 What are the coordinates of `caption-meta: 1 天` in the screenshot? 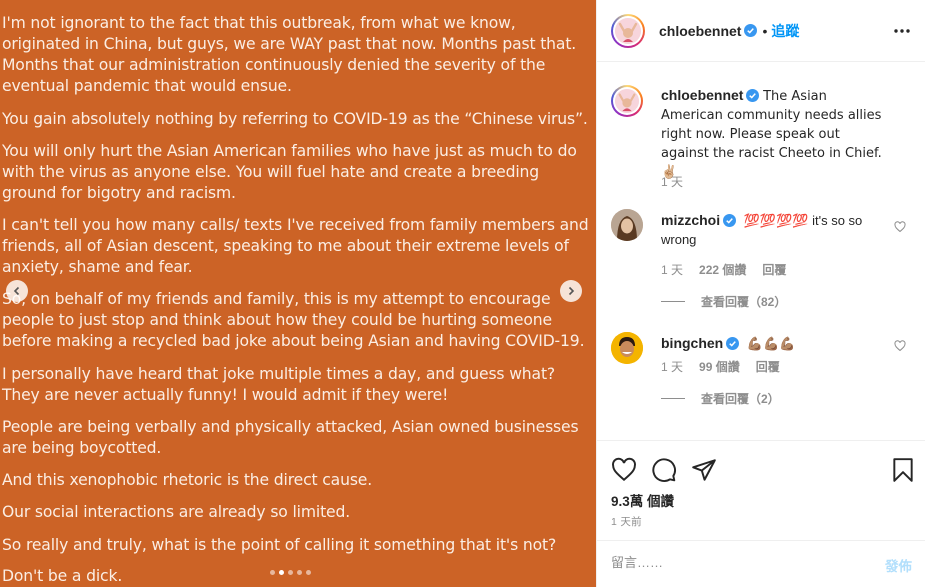 It's located at (672, 181).